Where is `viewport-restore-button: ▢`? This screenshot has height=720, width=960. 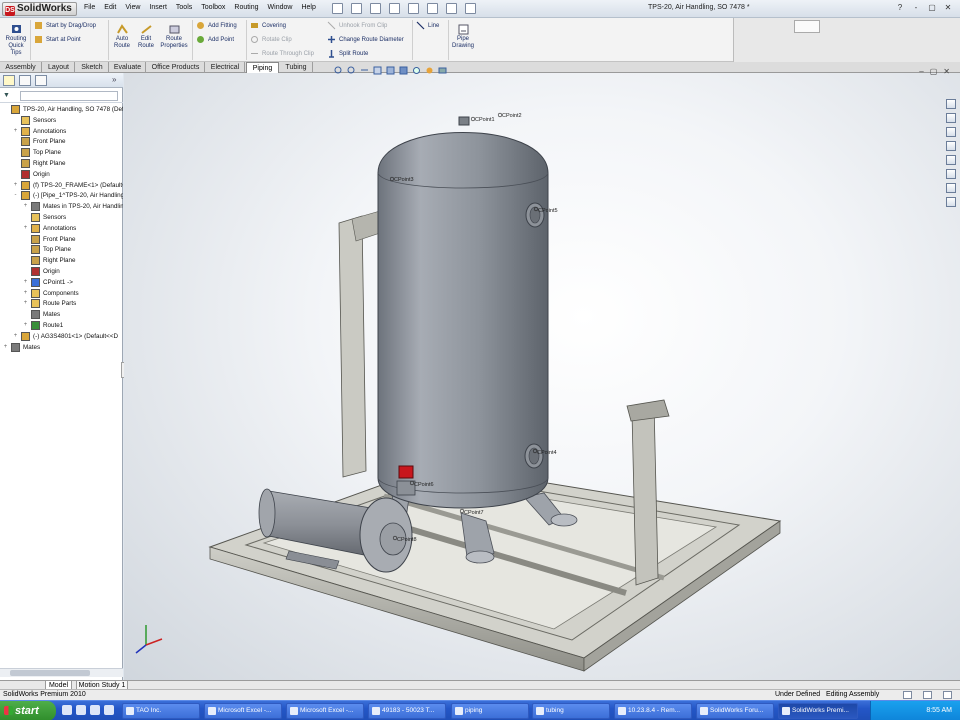 viewport-restore-button: ▢ is located at coordinates (934, 71).